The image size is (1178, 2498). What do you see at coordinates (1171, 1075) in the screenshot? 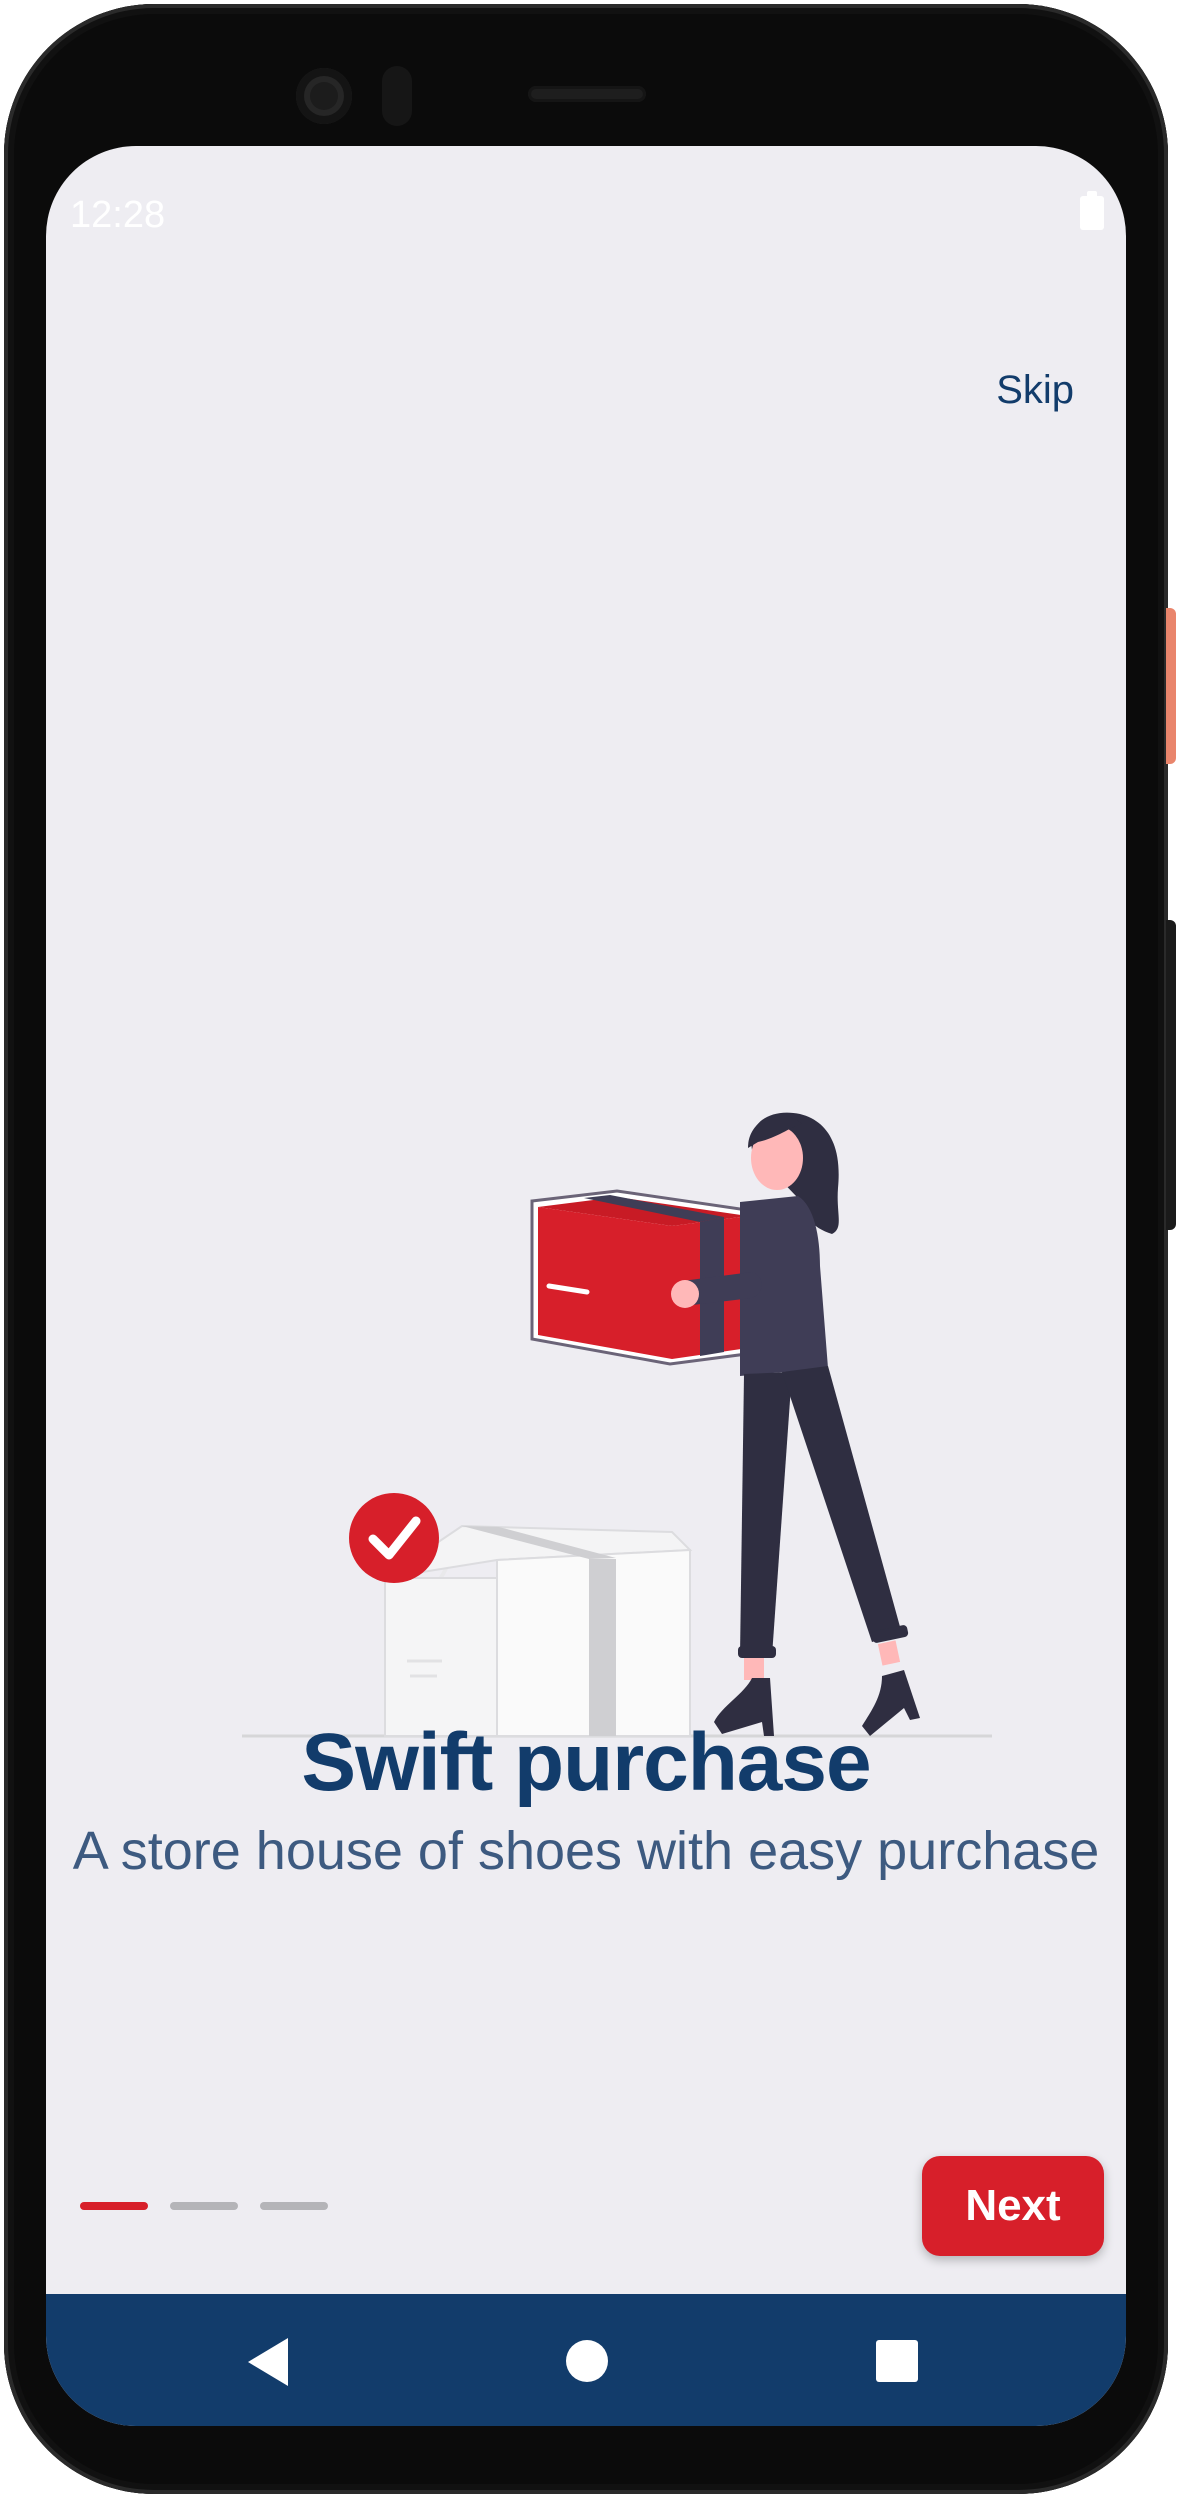
I see `volume-button` at bounding box center [1171, 1075].